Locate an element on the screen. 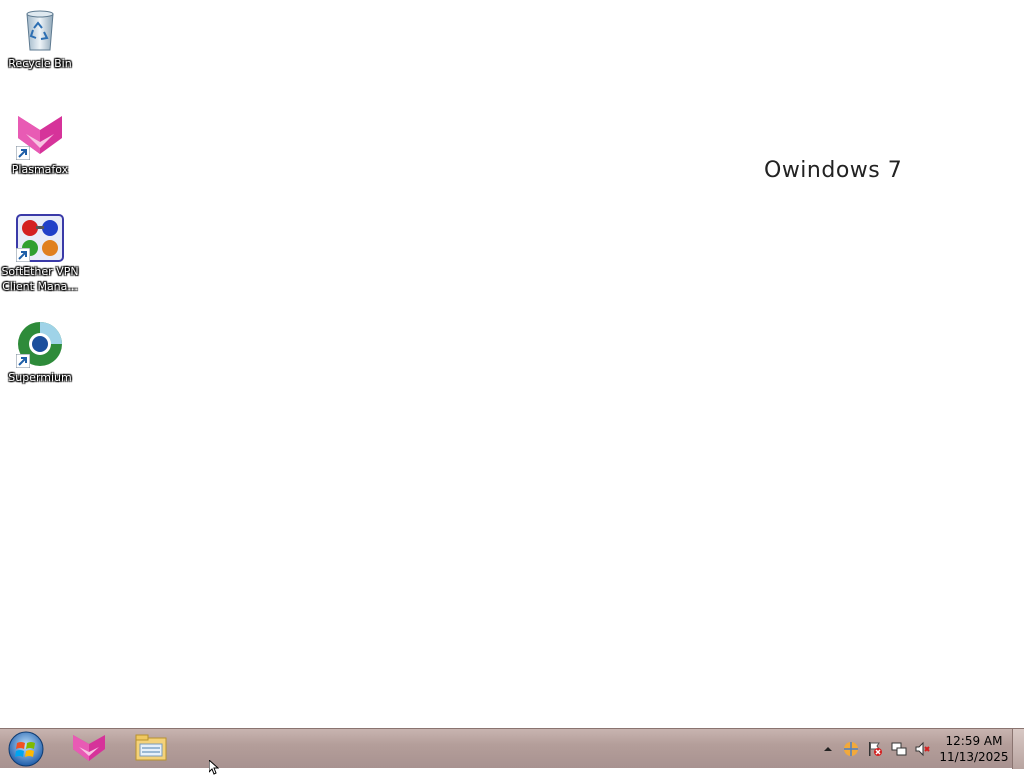 This screenshot has width=1024, height=776. desktop-icon-label: Recycle Bin is located at coordinates (40, 63).